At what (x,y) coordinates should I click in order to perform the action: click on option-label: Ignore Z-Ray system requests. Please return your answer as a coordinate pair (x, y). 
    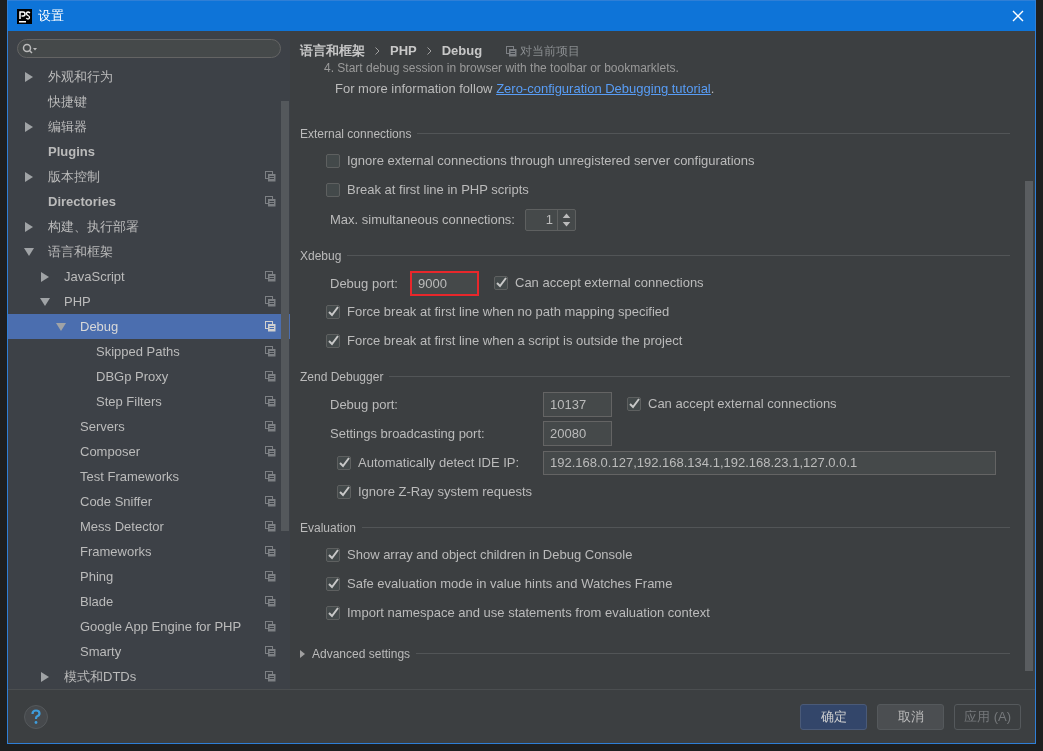
    Looking at the image, I should click on (445, 492).